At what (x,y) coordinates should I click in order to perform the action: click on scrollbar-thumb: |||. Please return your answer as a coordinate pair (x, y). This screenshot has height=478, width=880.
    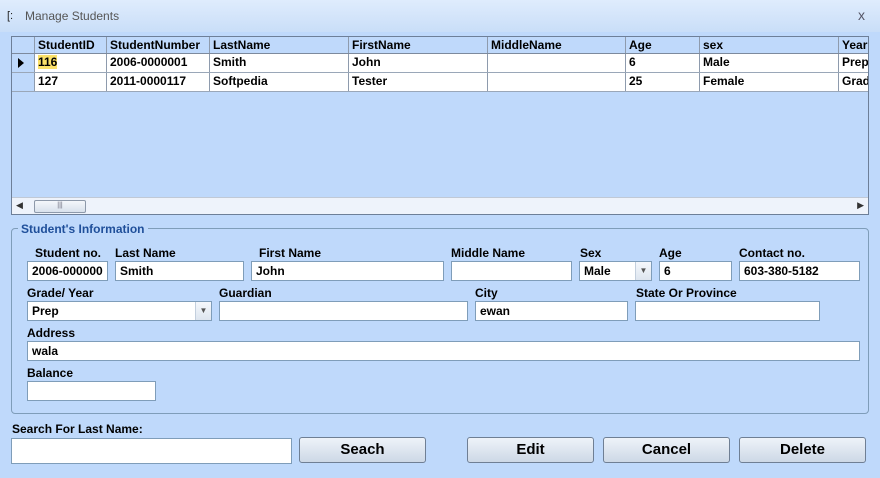
    Looking at the image, I should click on (60, 206).